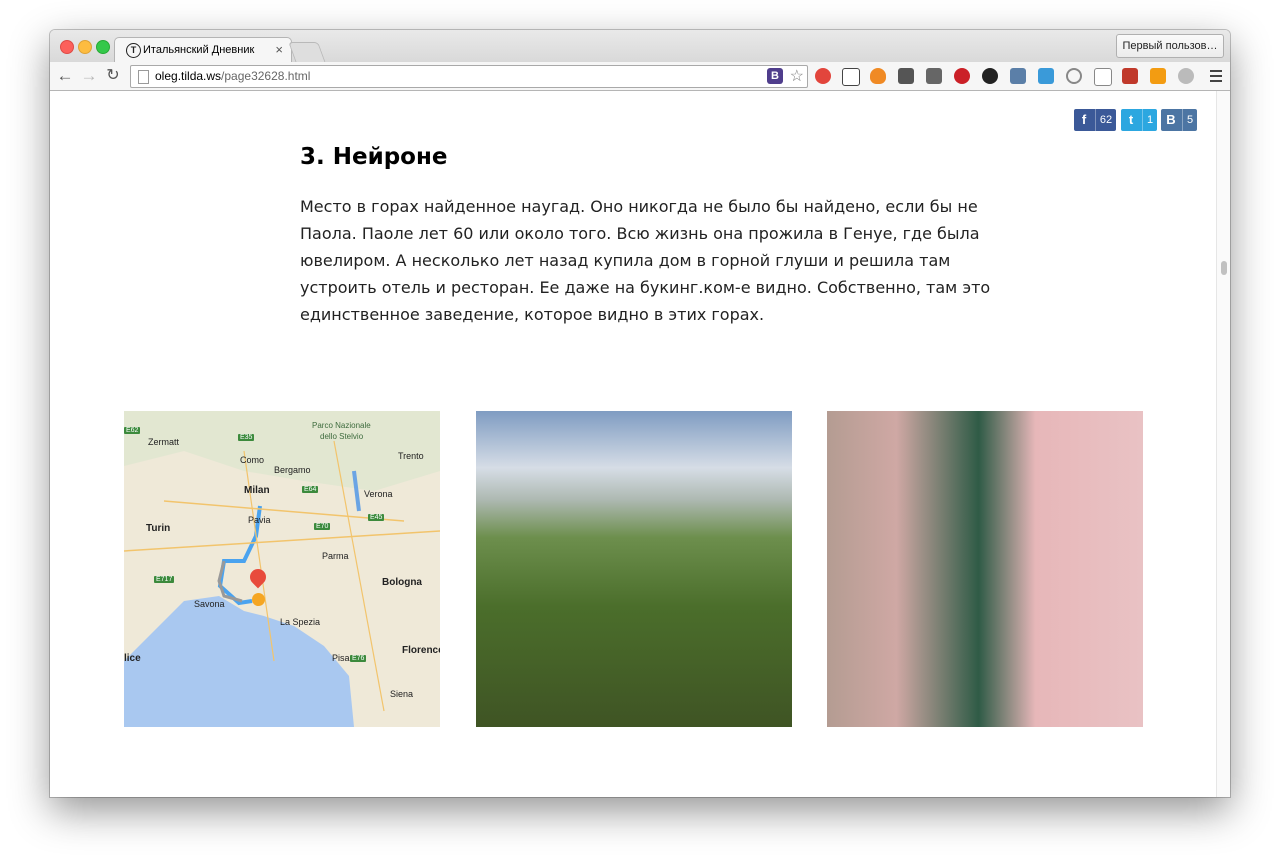 The width and height of the screenshot is (1280, 868). Describe the element at coordinates (292, 470) in the screenshot. I see `map-label-bergamo: Bergamo` at that location.